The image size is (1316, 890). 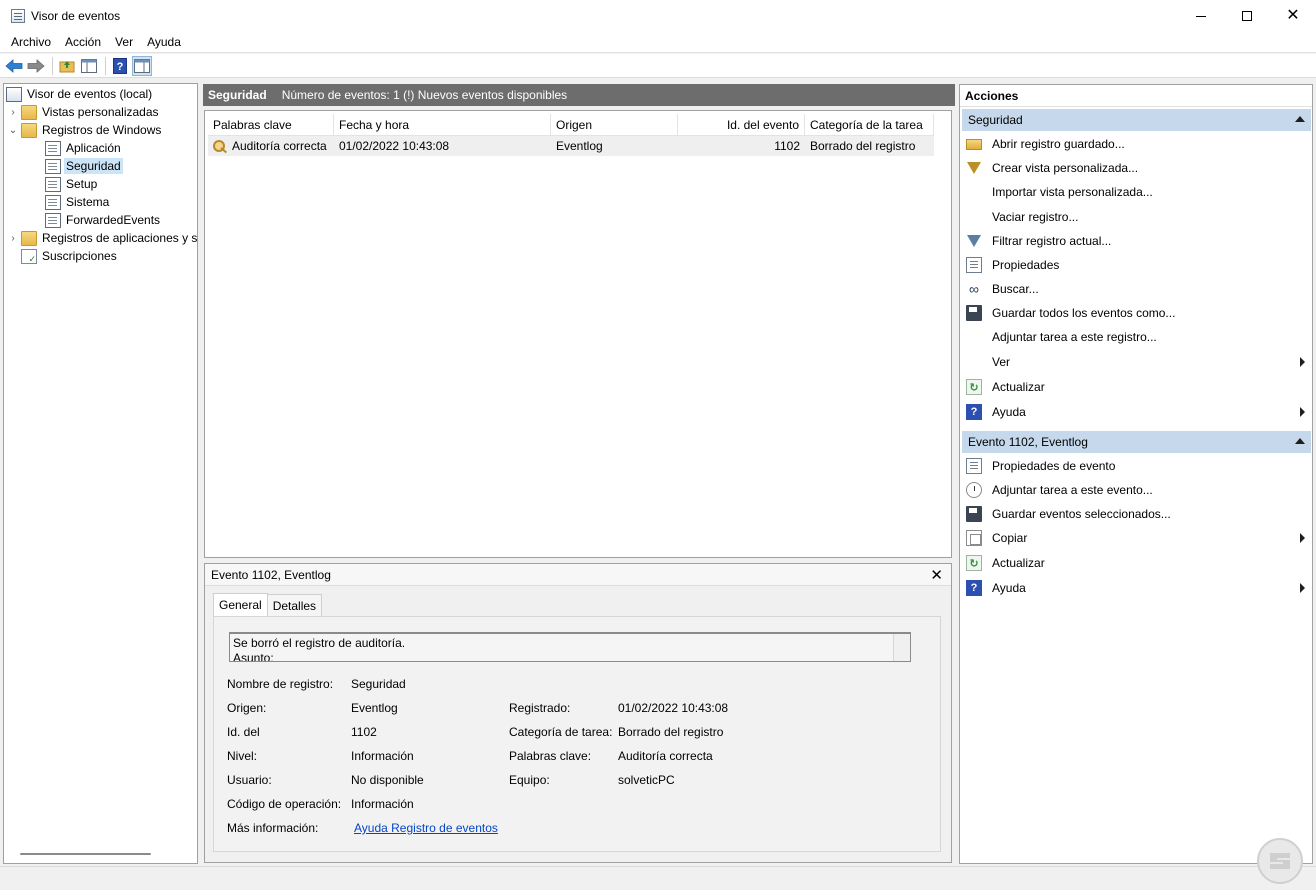 I want to click on column-header-keywords: Palabras clave, so click(x=271, y=124).